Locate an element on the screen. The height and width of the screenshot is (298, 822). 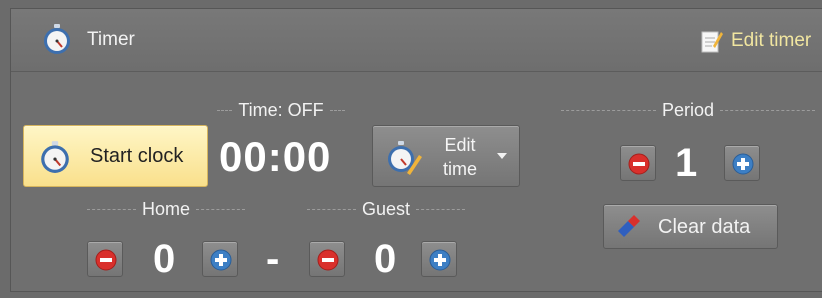
period-label: Period is located at coordinates (688, 110).